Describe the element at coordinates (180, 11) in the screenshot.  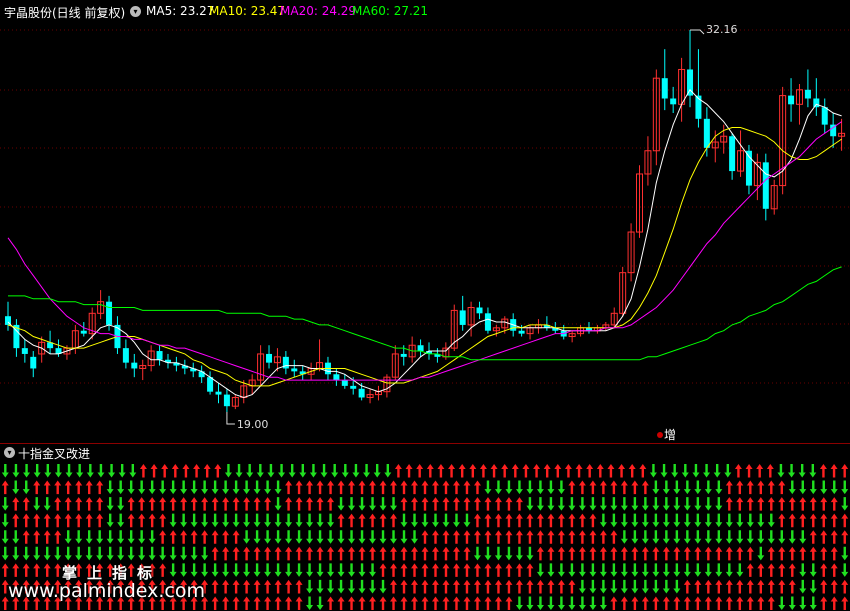
I see `ma5-label: MA5: 23.27` at that location.